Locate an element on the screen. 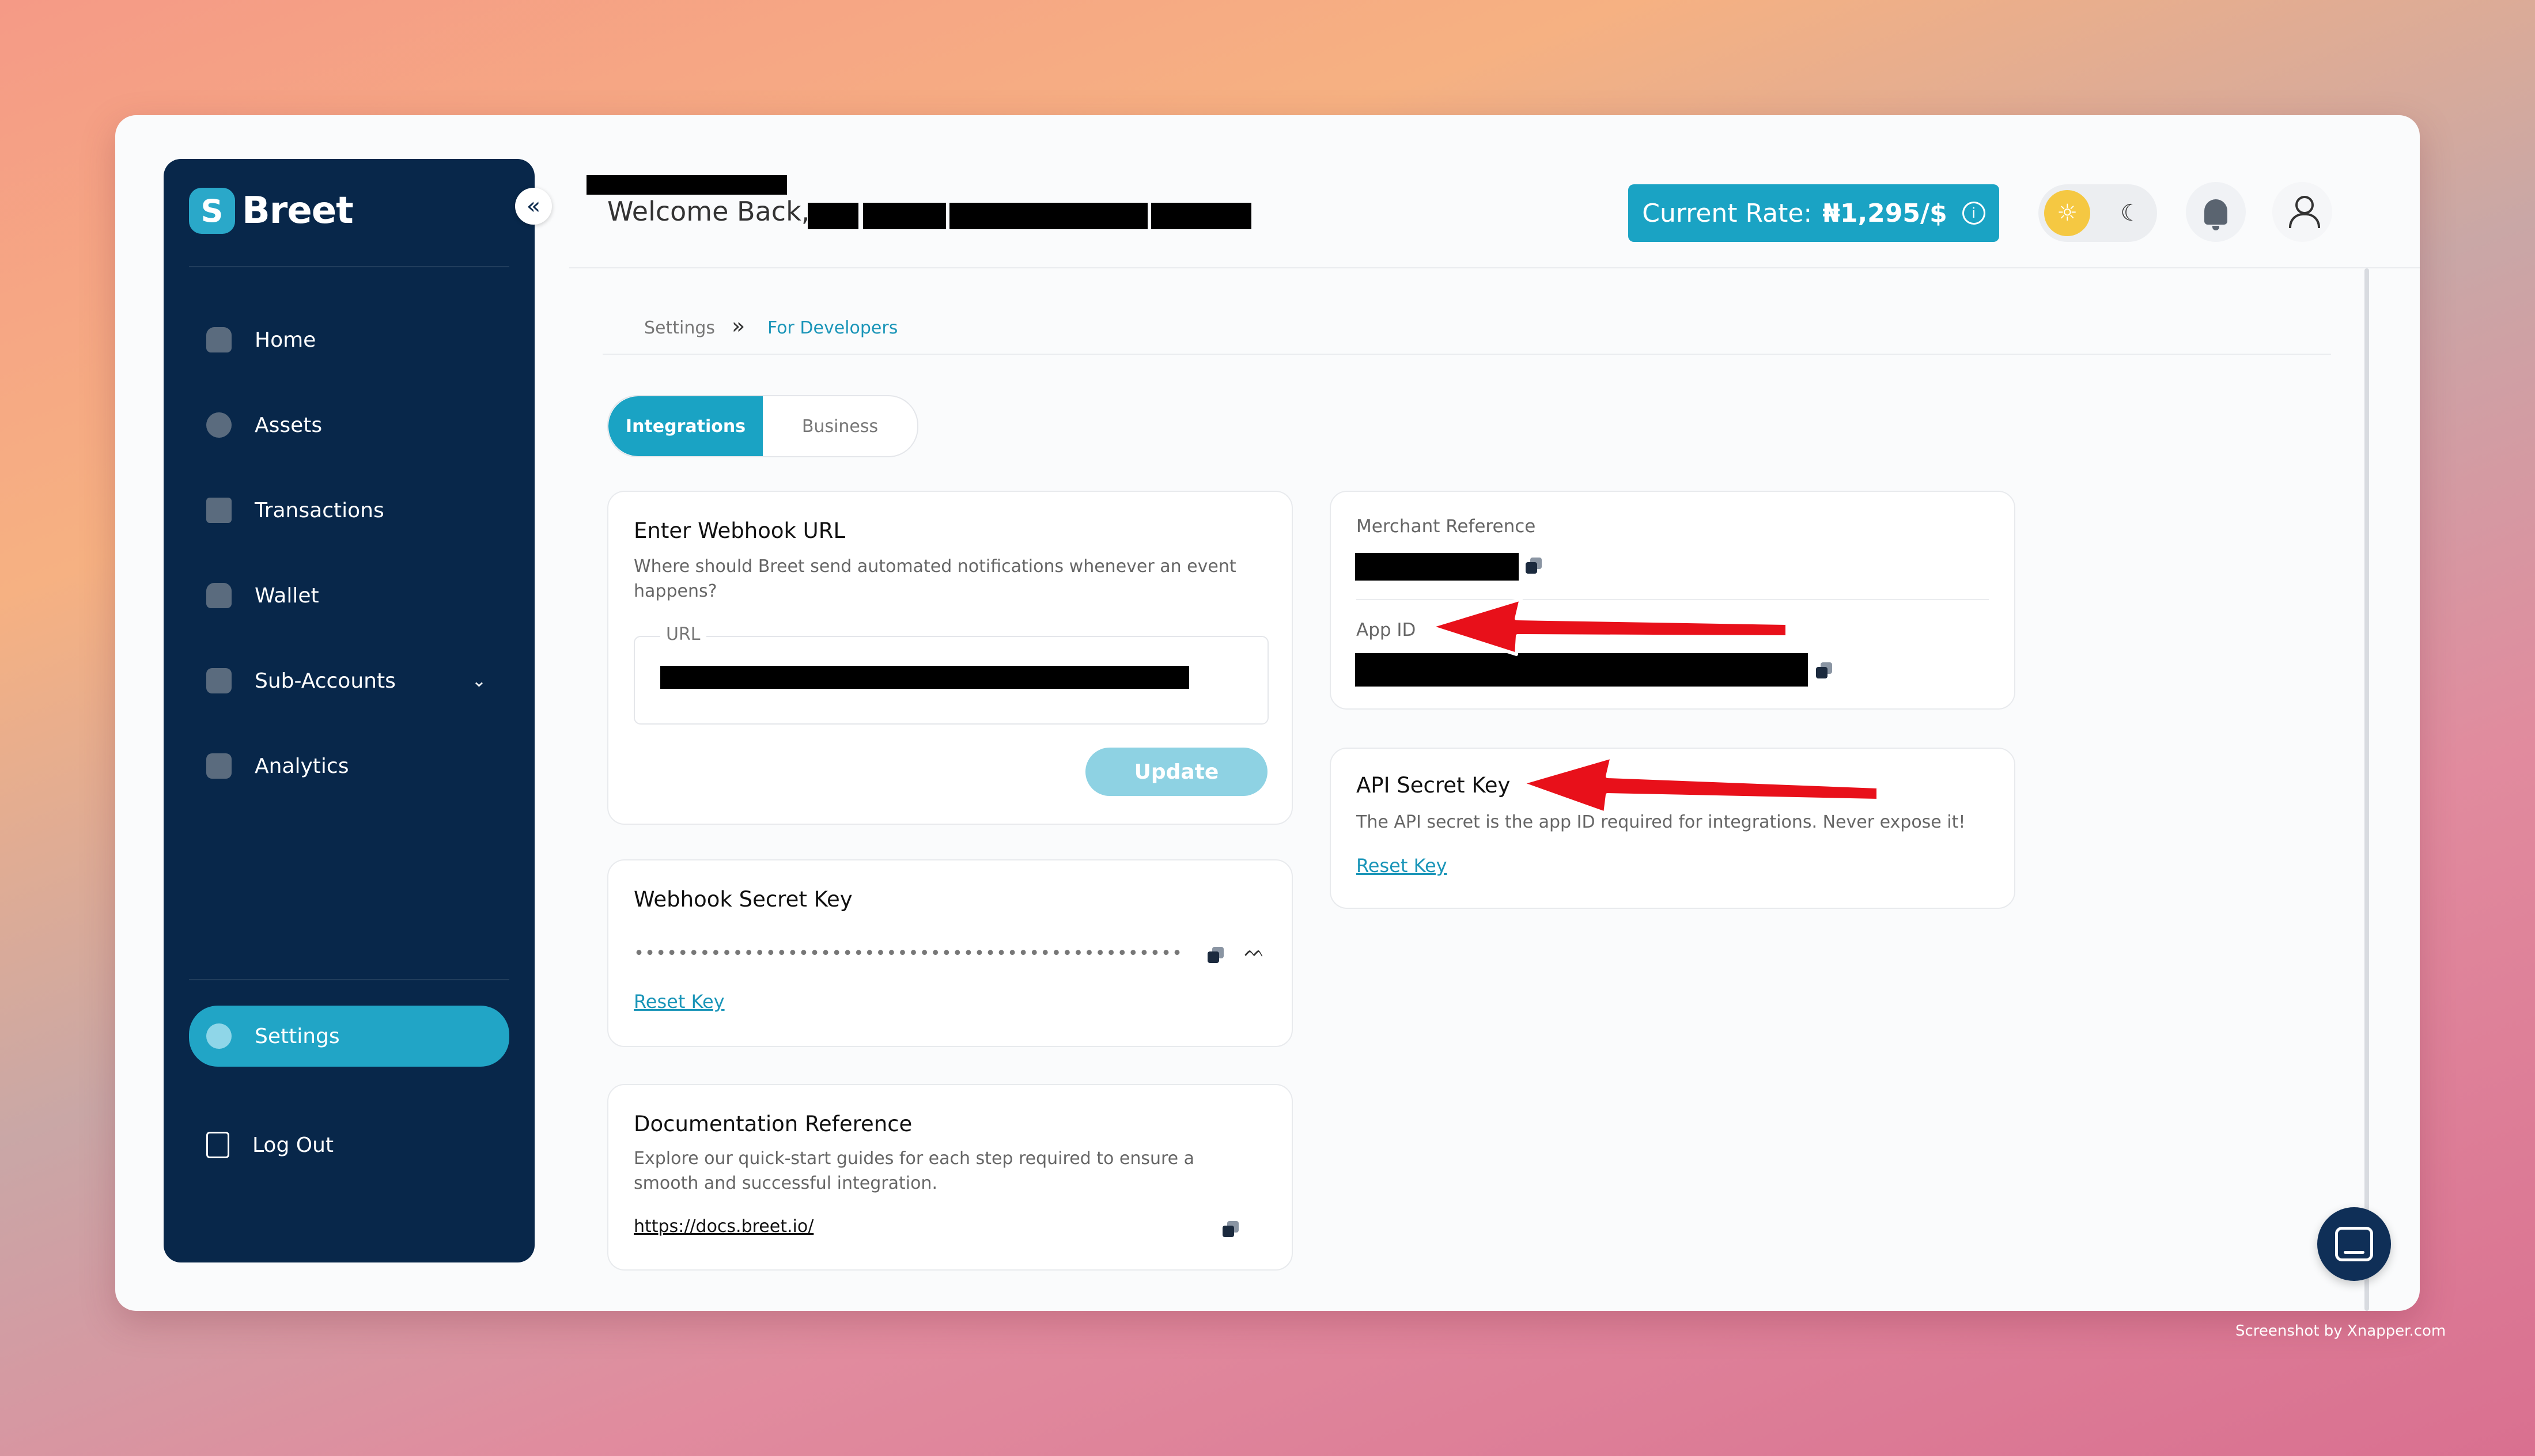 This screenshot has width=2535, height=1456. user-icon is located at coordinates (2304, 212).